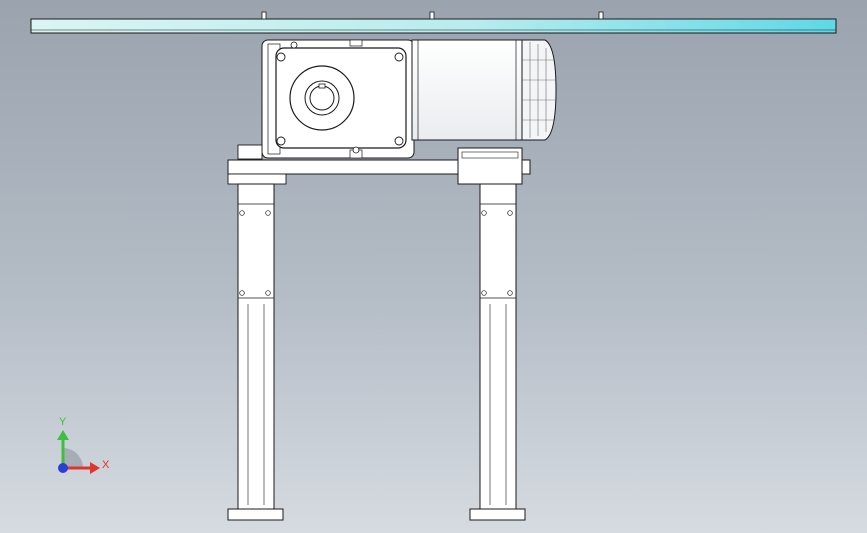  Describe the element at coordinates (106, 465) in the screenshot. I see `x-axis-label: X` at that location.